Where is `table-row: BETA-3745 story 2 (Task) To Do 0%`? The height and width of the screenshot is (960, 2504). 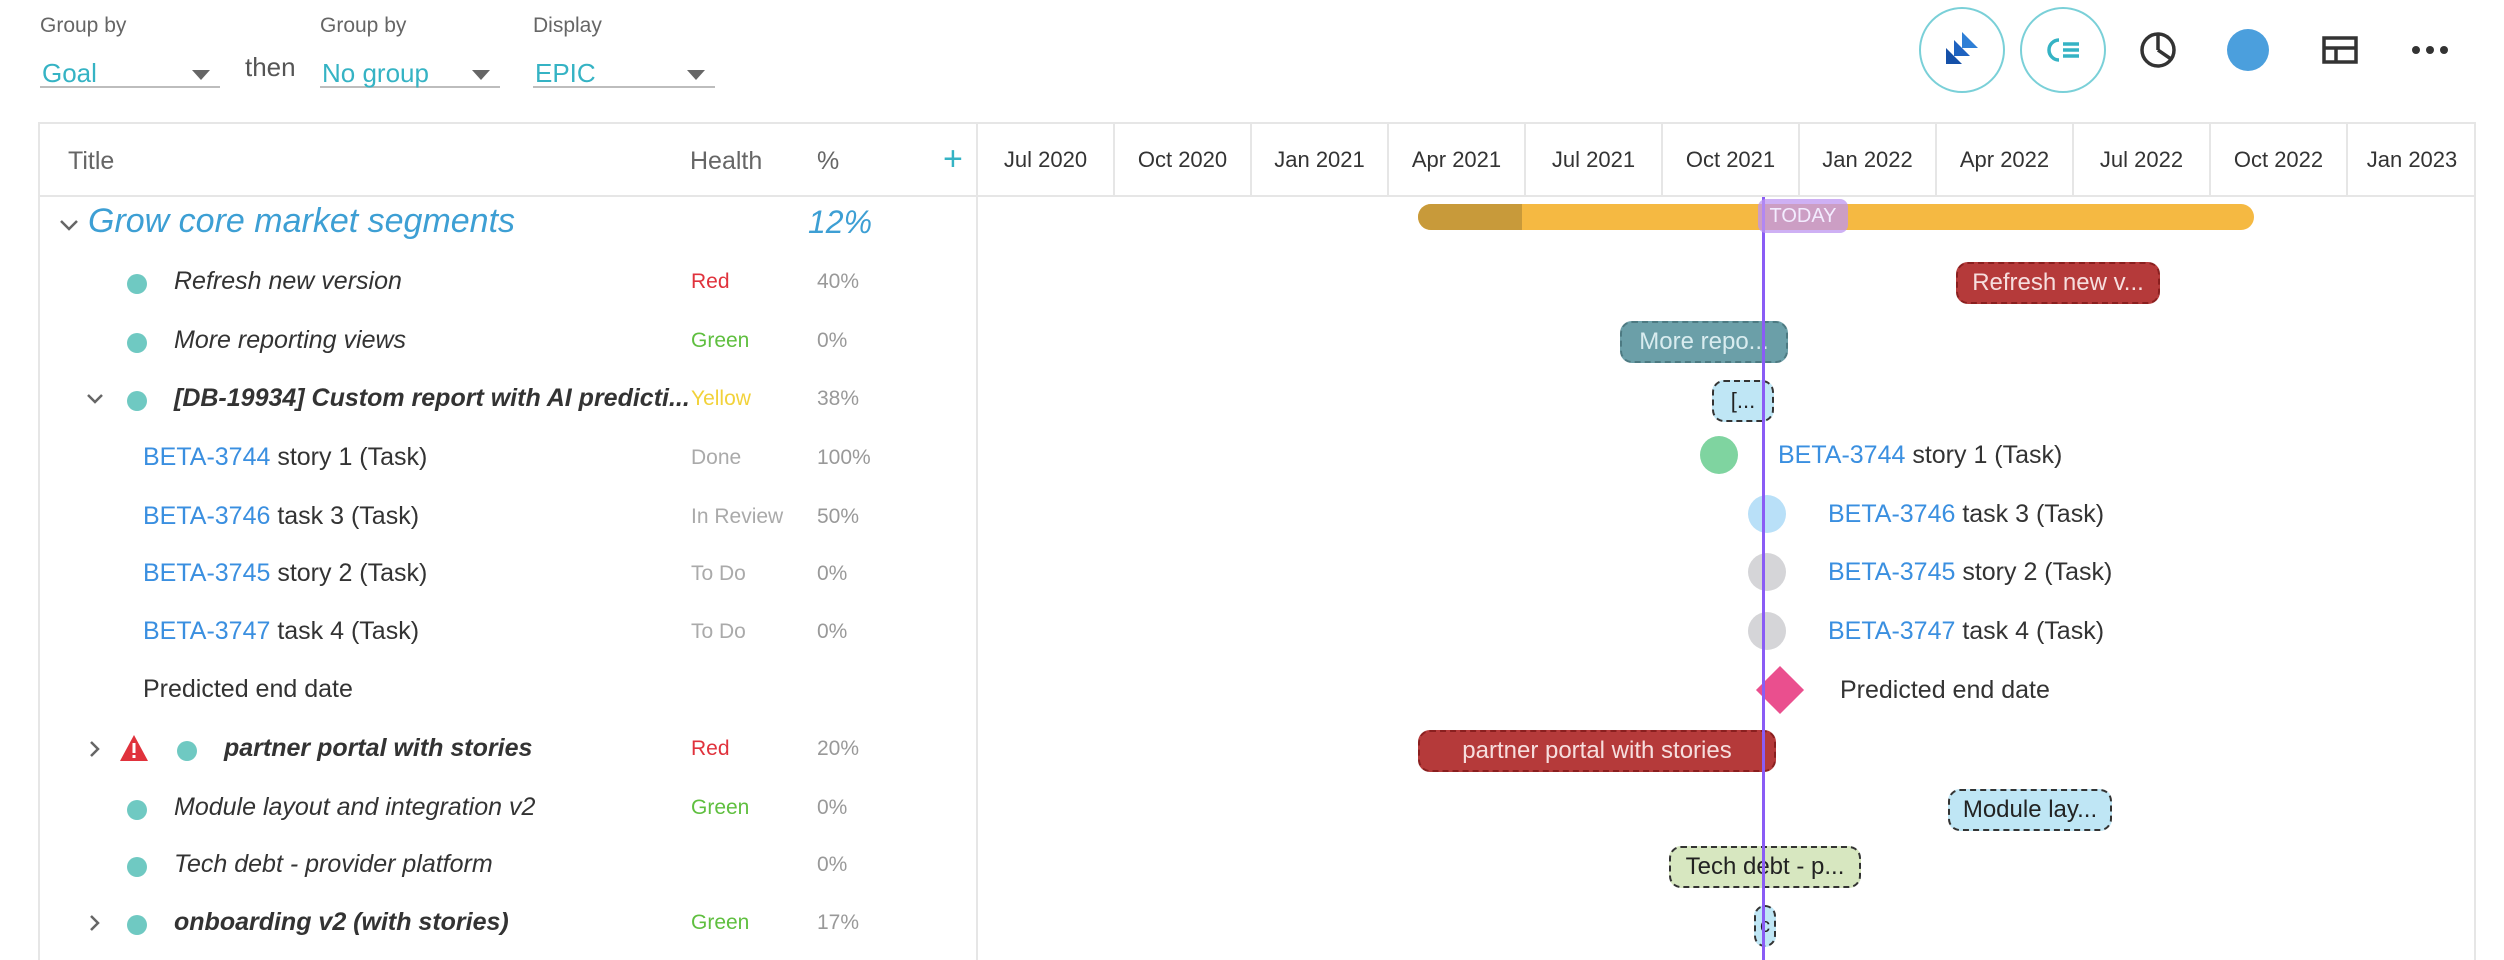 table-row: BETA-3745 story 2 (Task) To Do 0% is located at coordinates (508, 574).